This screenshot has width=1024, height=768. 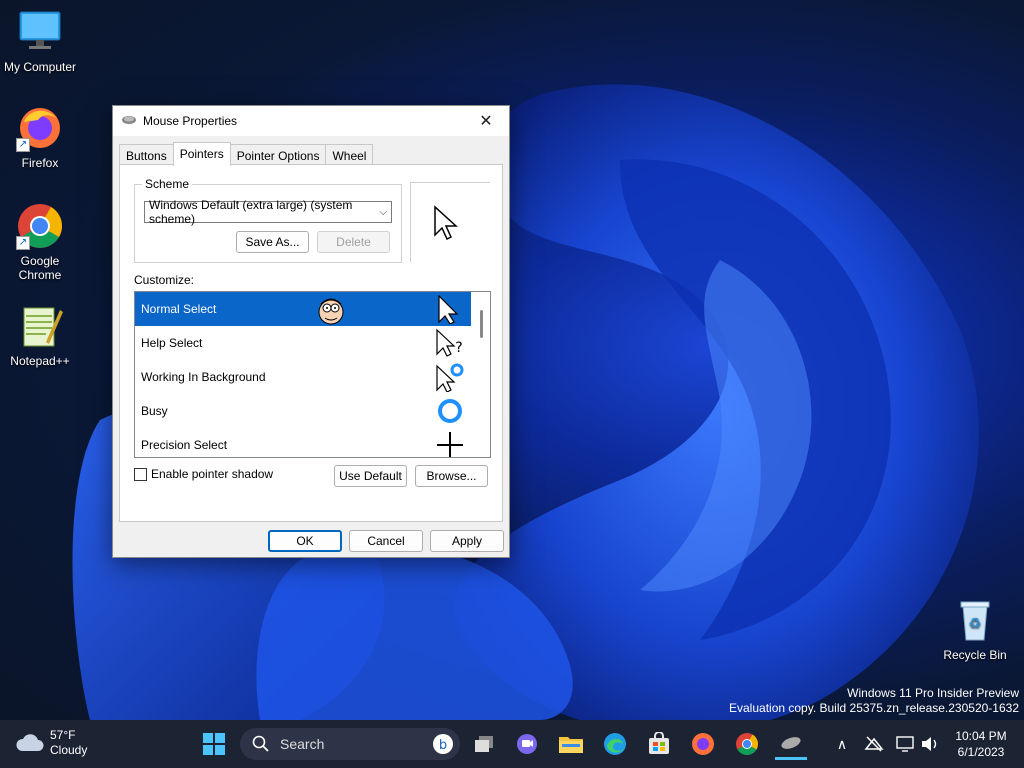 What do you see at coordinates (129, 121) in the screenshot?
I see `mouse-app-icon` at bounding box center [129, 121].